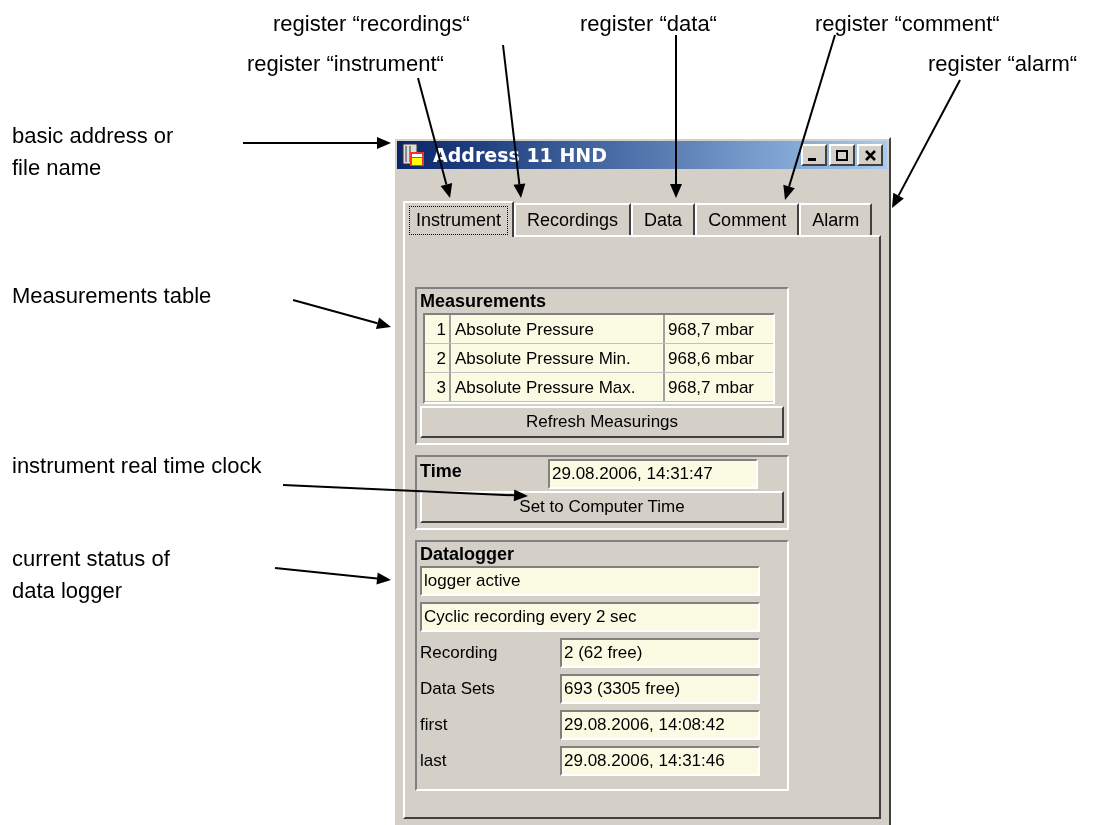  What do you see at coordinates (438, 329) in the screenshot?
I see `table-cell: 1` at bounding box center [438, 329].